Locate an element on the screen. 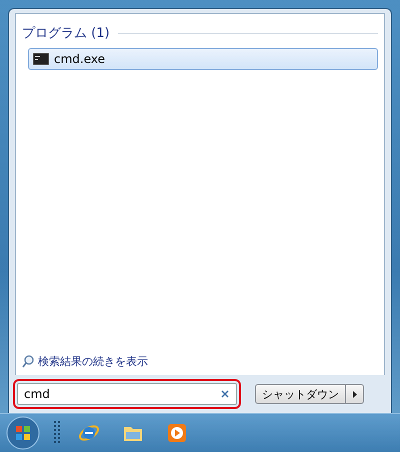  console-icon is located at coordinates (41, 59).